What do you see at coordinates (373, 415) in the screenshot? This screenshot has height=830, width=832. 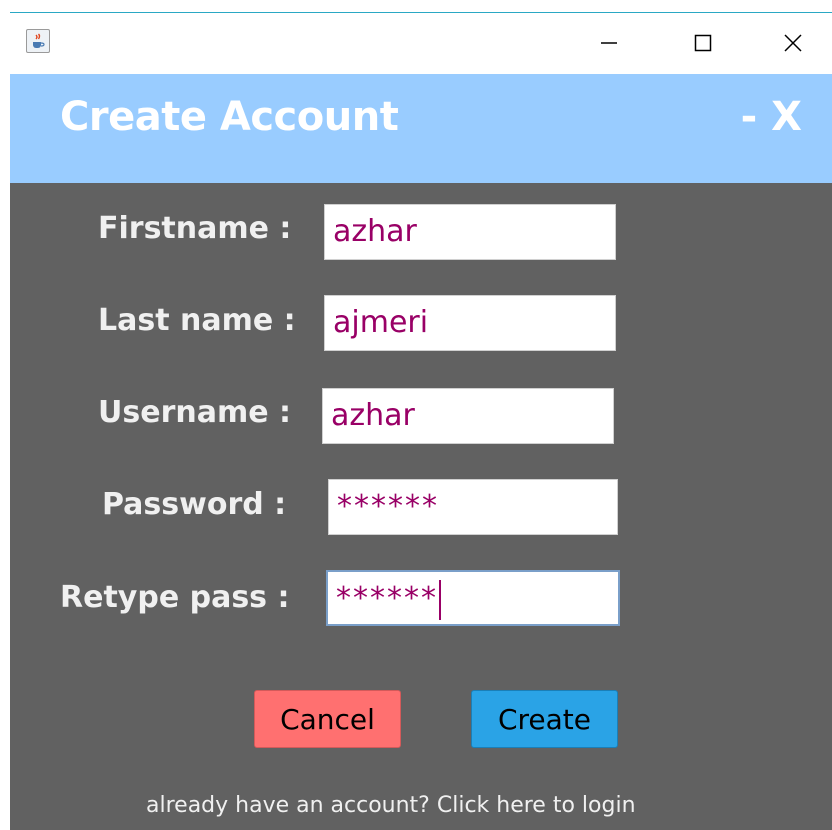 I see `username-value: azhar` at bounding box center [373, 415].